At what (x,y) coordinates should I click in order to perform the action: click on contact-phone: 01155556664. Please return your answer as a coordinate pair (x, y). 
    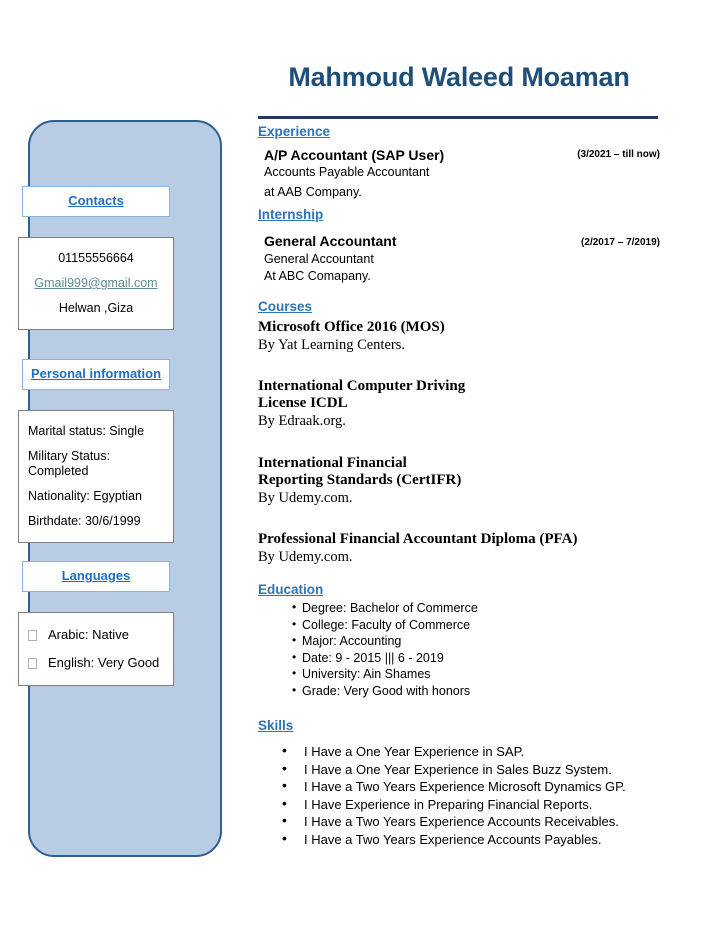
    Looking at the image, I should click on (96, 258).